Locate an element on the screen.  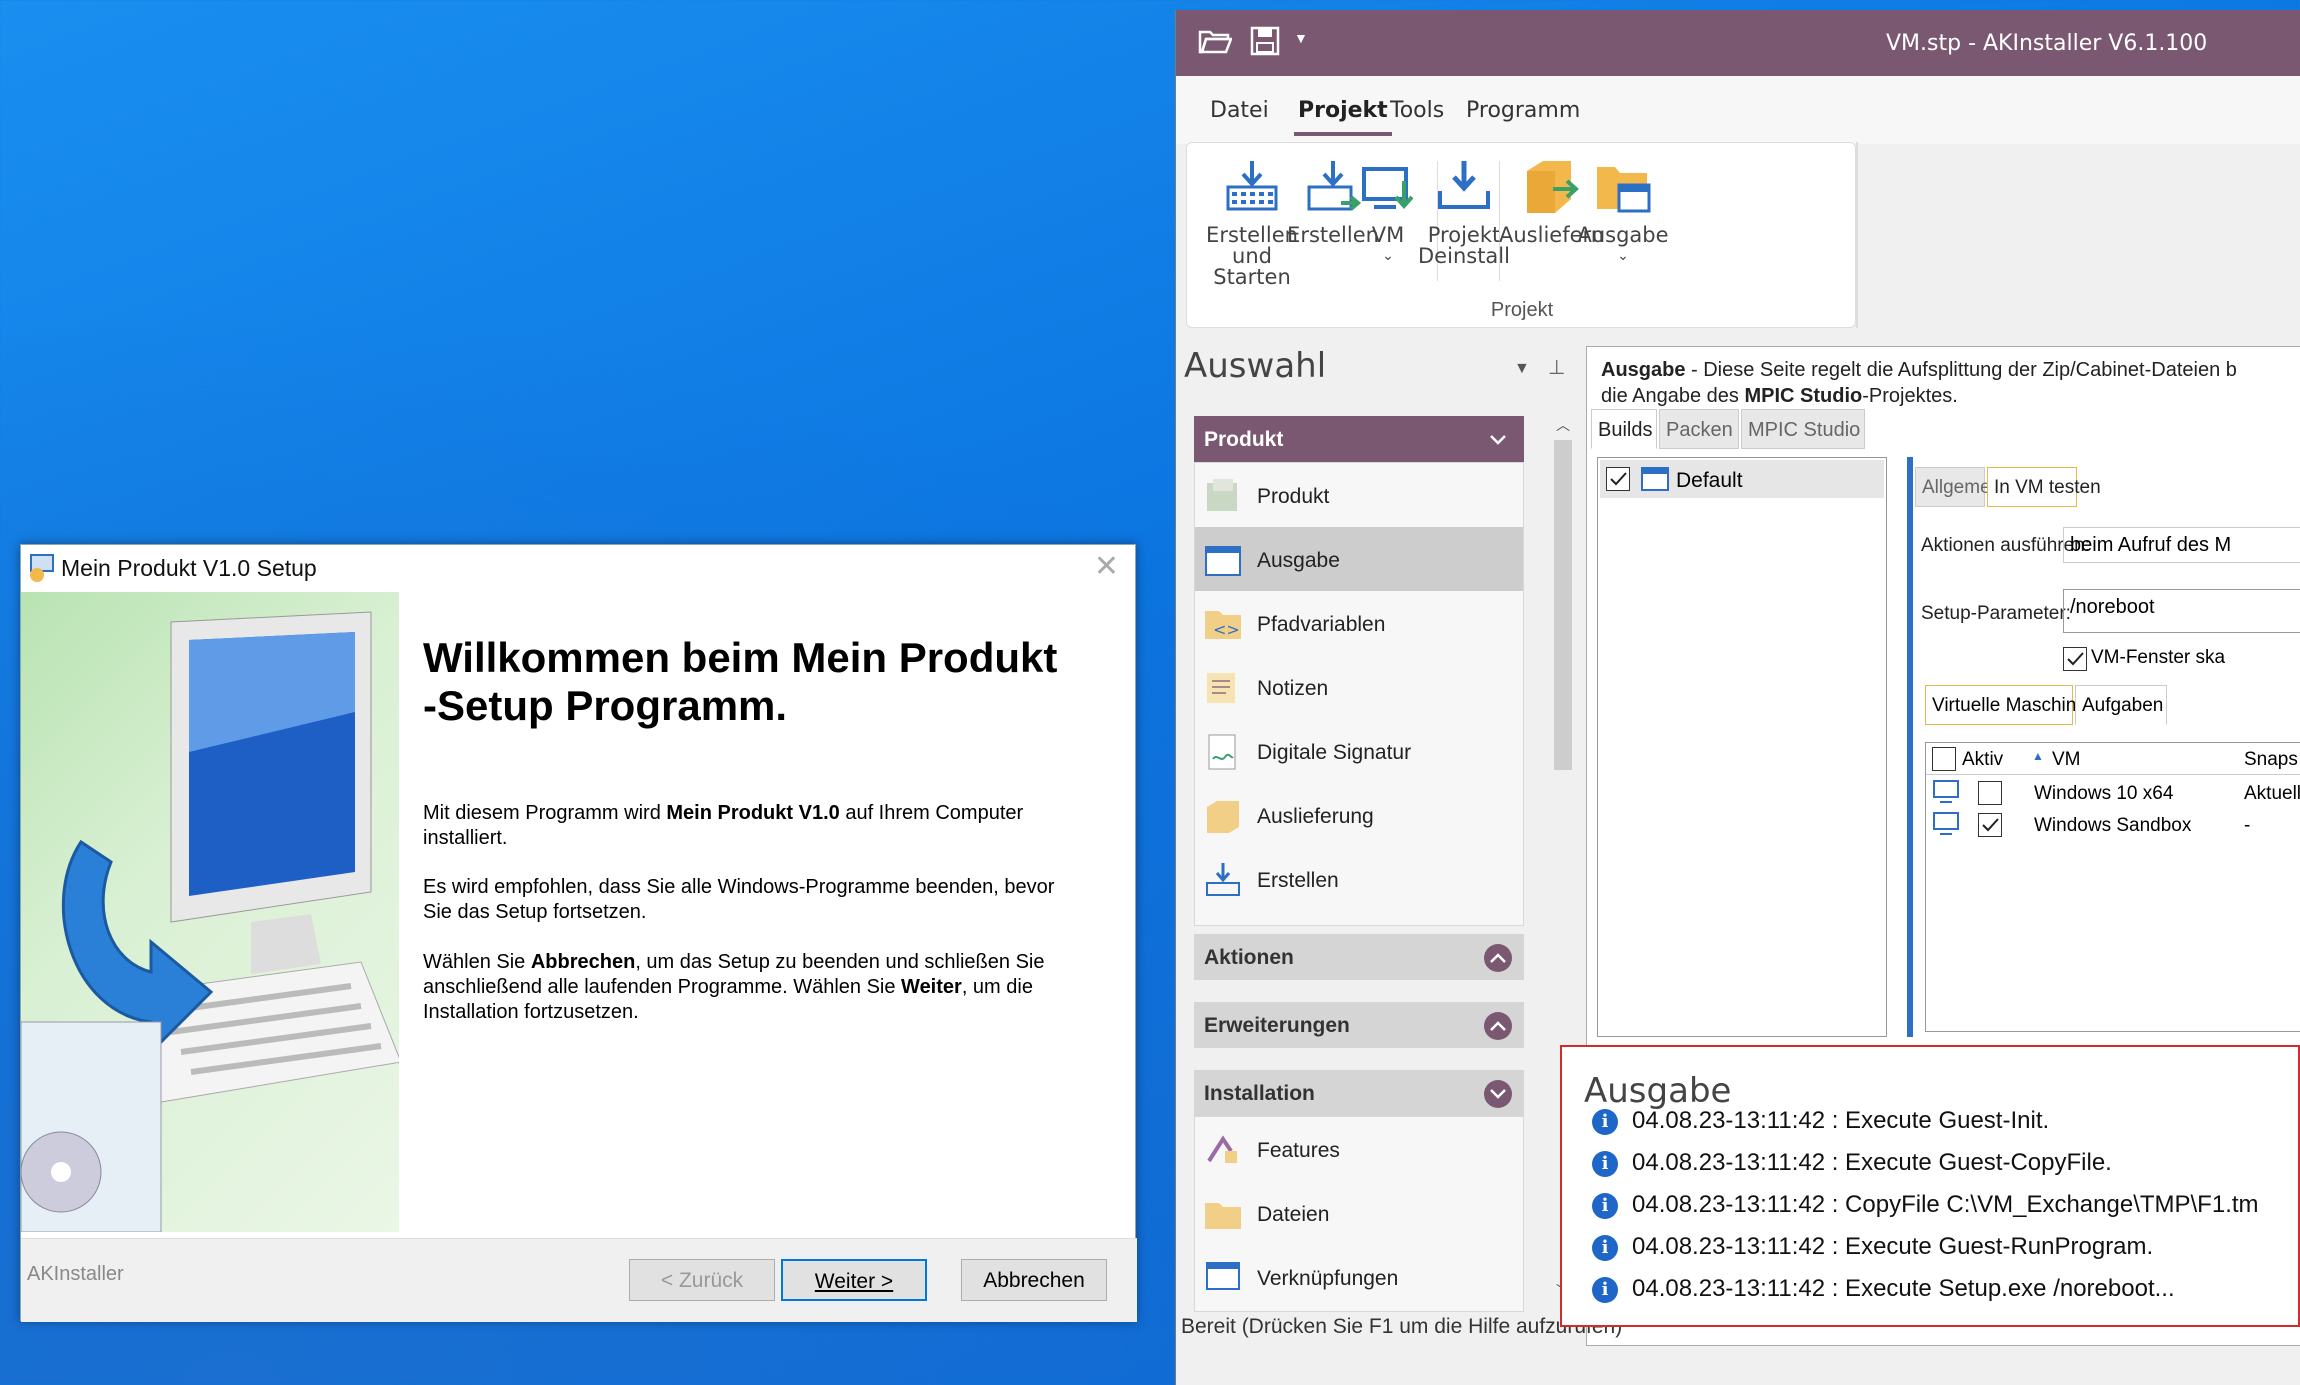
pin-icon: ⊥ is located at coordinates (1556, 367).